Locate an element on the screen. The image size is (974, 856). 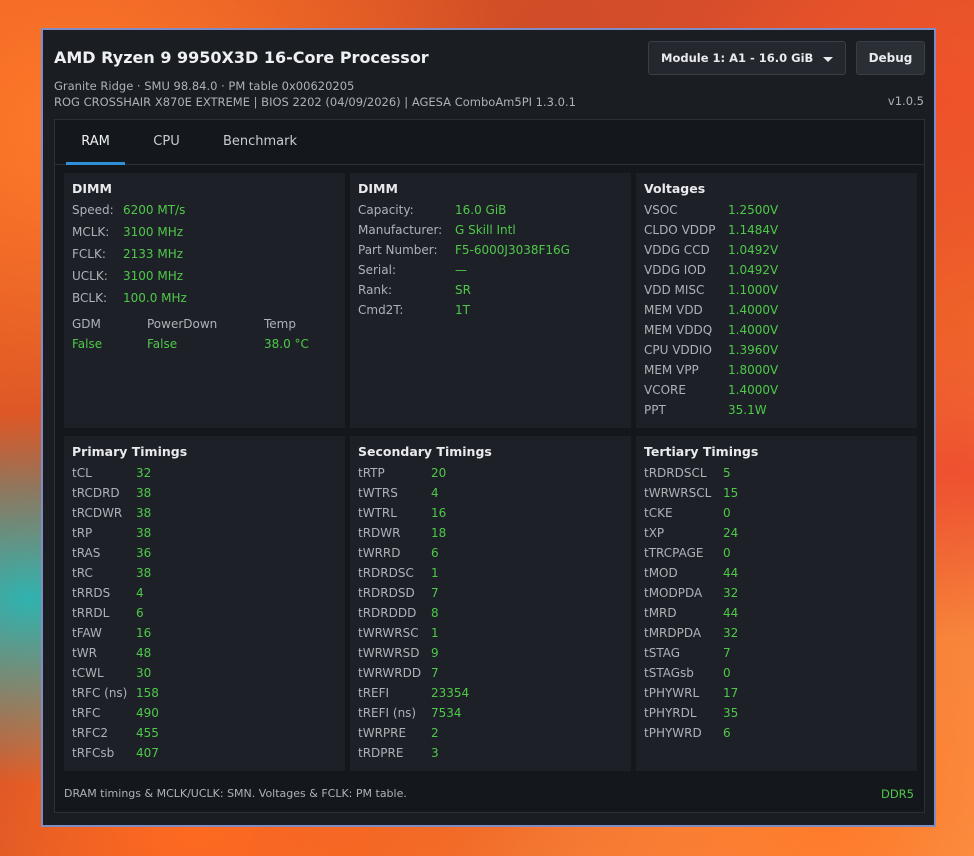
row-label: VDDG CCD is located at coordinates (677, 250).